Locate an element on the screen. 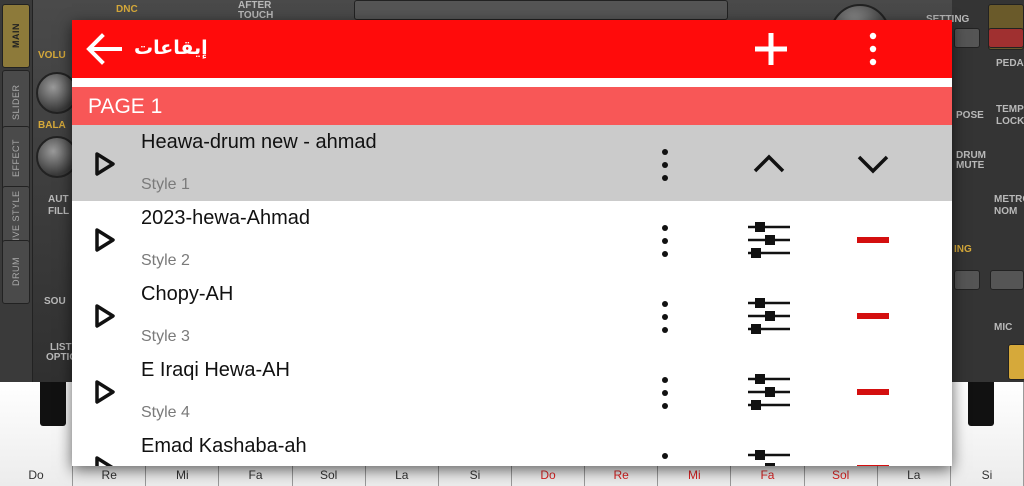 The image size is (1024, 486). style-number: Style 2 is located at coordinates (165, 260).